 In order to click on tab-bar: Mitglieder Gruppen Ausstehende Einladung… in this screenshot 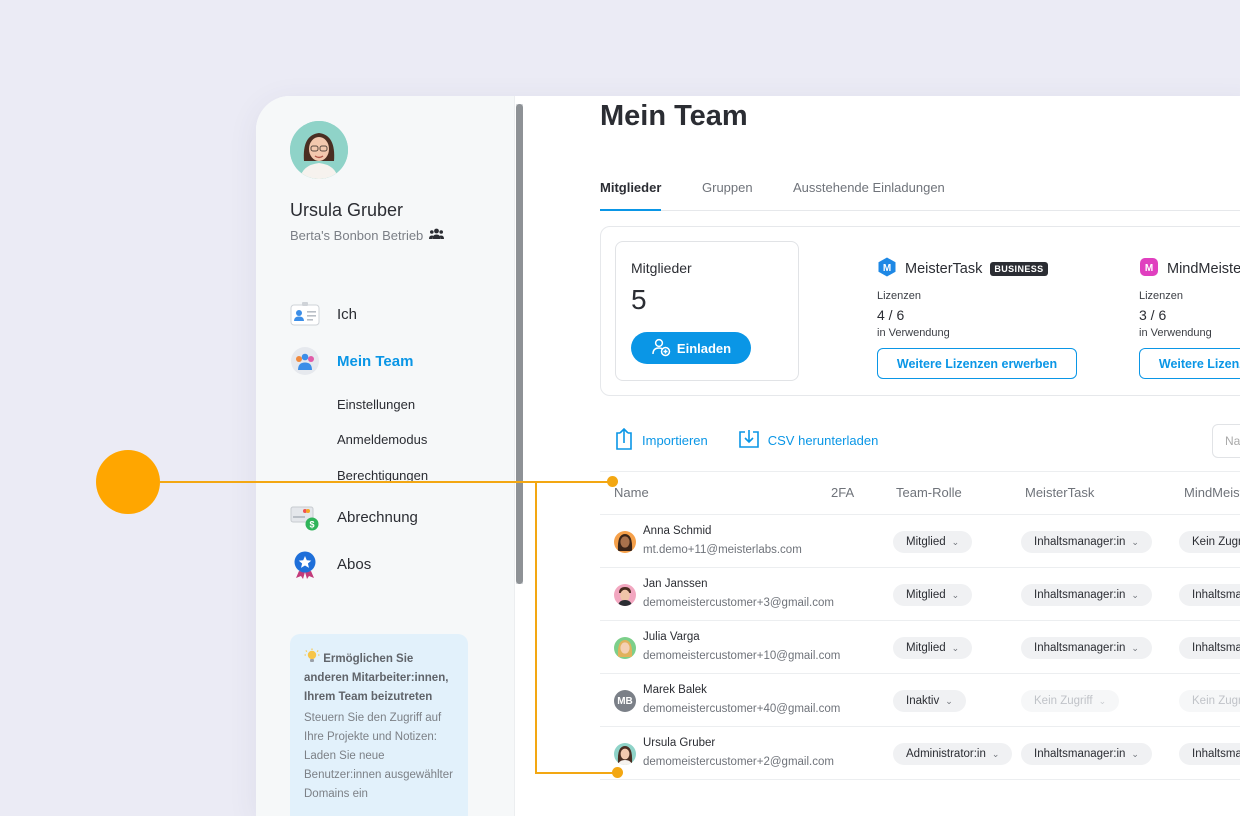, I will do `click(920, 195)`.